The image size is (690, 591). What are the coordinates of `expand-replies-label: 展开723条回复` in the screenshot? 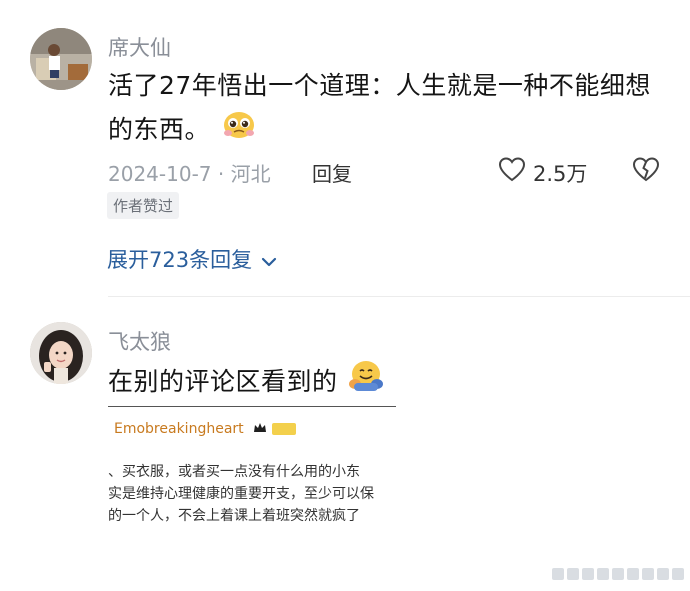 It's located at (180, 260).